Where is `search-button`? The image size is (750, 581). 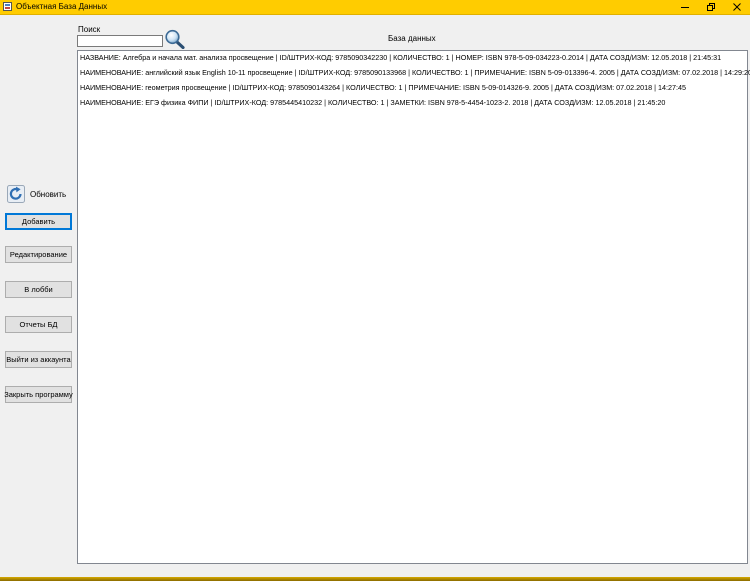
search-button is located at coordinates (175, 39).